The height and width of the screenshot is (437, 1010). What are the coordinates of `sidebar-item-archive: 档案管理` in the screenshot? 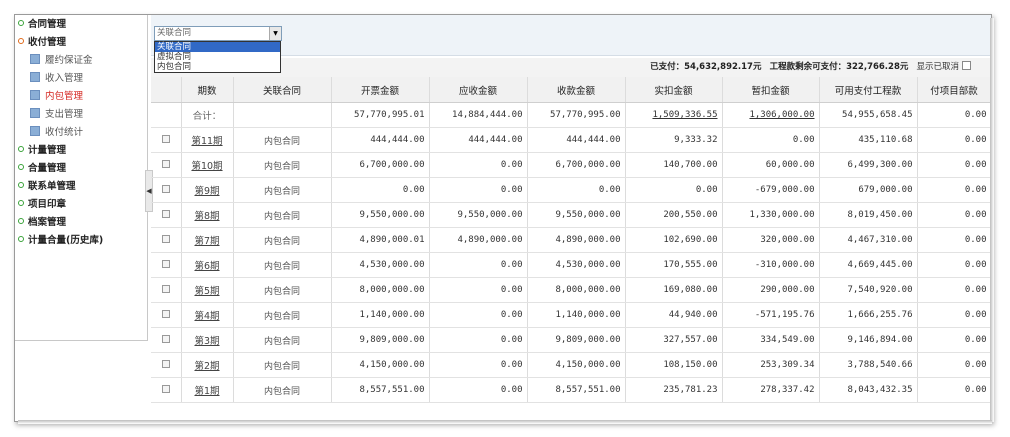 It's located at (42, 222).